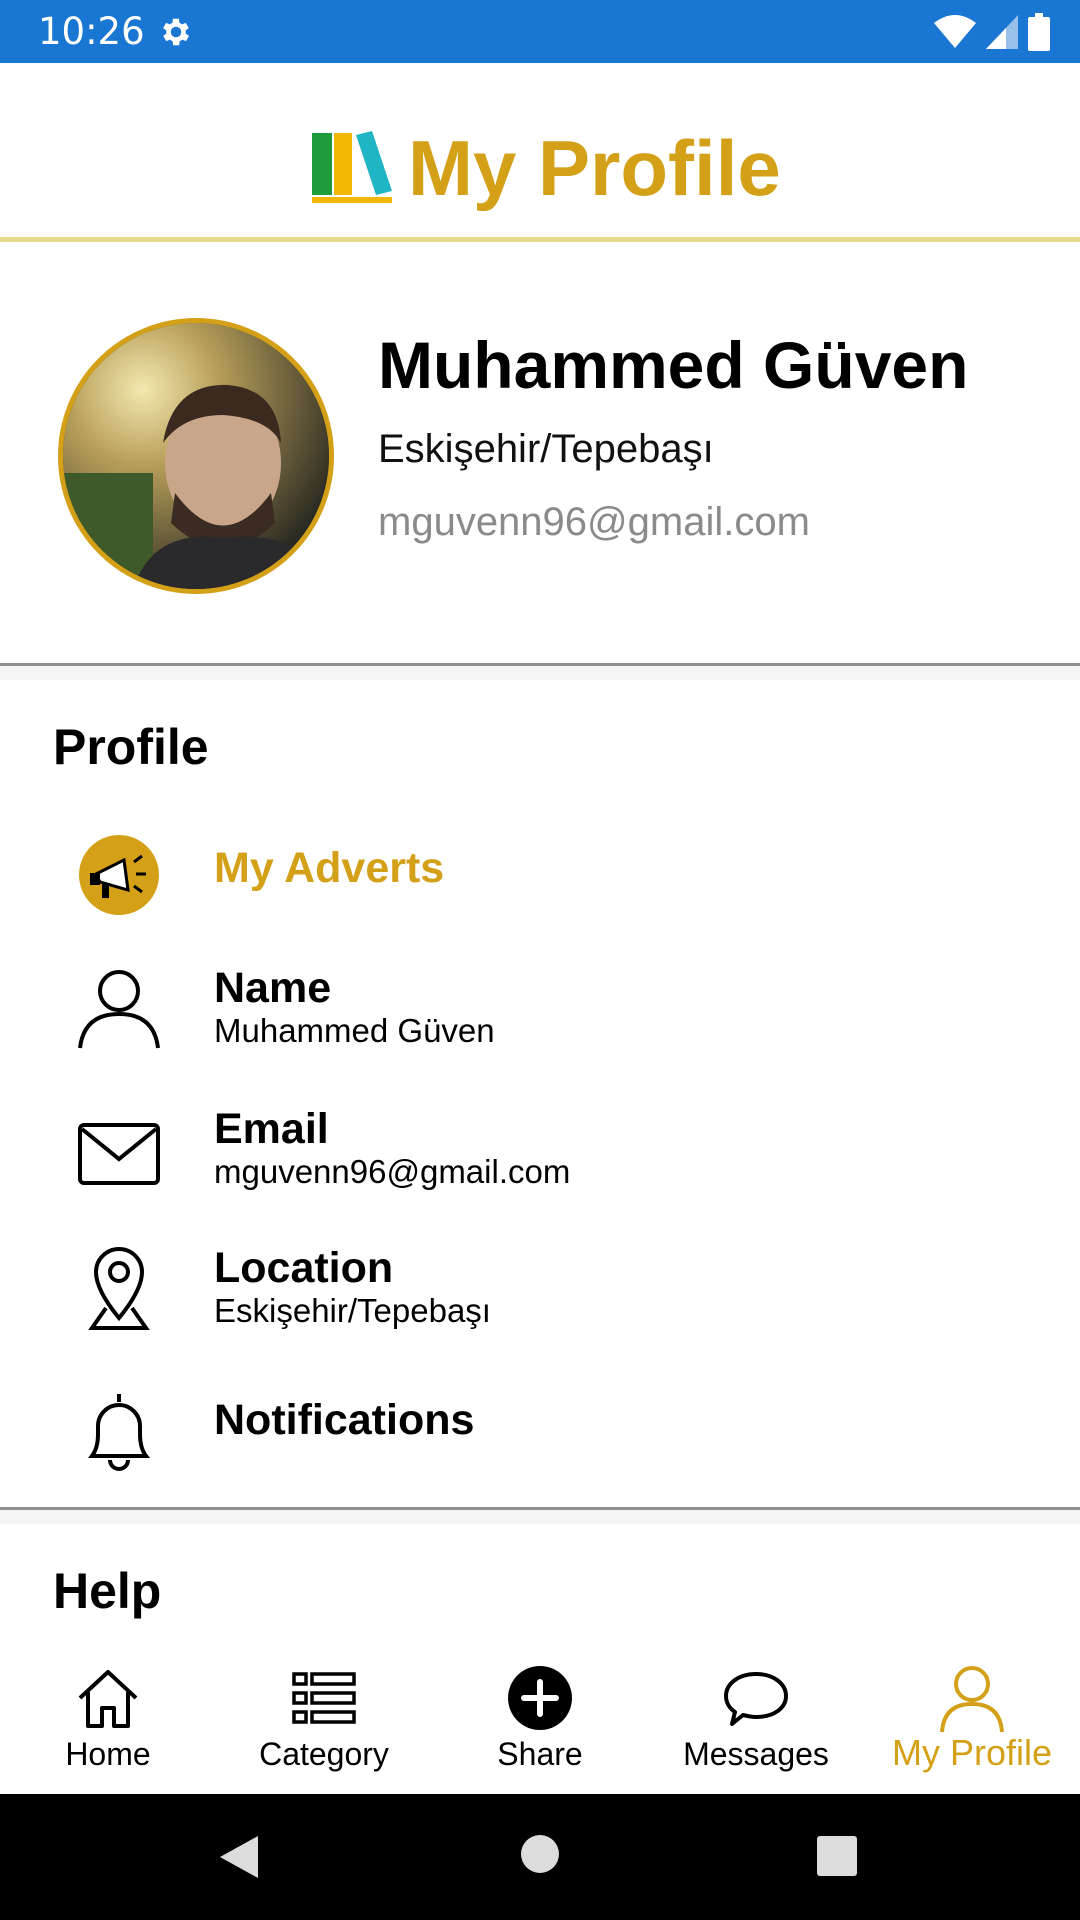 The width and height of the screenshot is (1080, 1920). I want to click on nav-category: Category, so click(324, 1721).